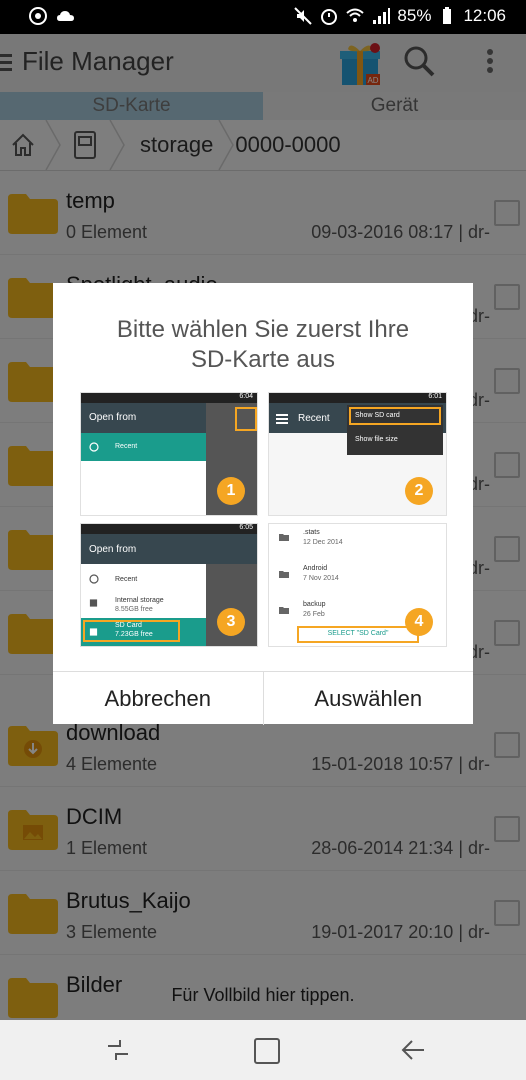  I want to click on step2-menu2: Show file size, so click(376, 439).